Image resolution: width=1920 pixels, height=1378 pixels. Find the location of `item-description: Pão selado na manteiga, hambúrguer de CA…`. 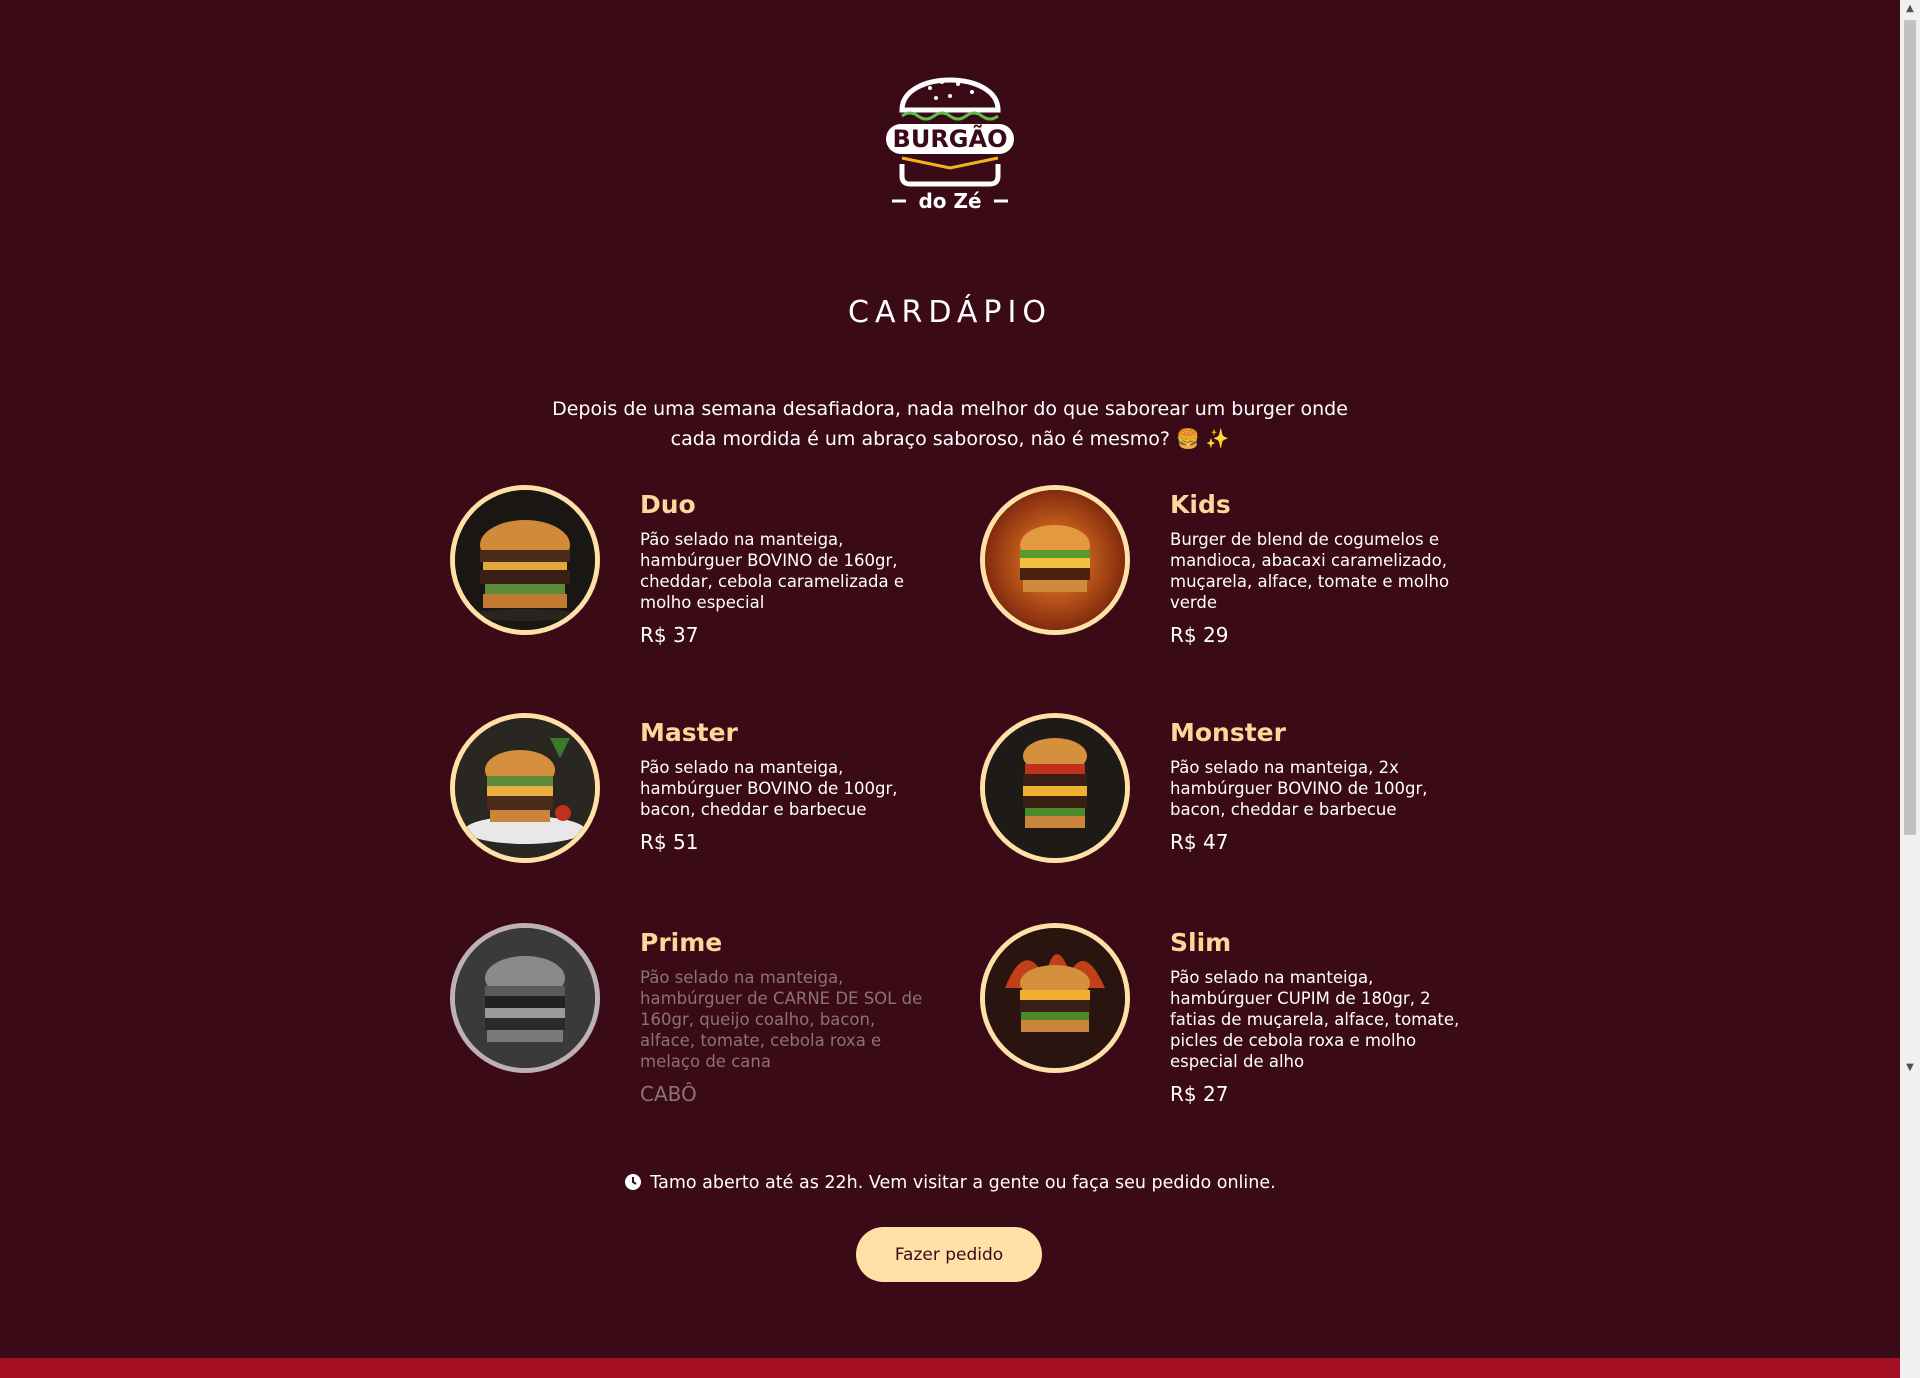

item-description: Pão selado na manteiga, hambúrguer de CA… is located at coordinates (781, 1019).